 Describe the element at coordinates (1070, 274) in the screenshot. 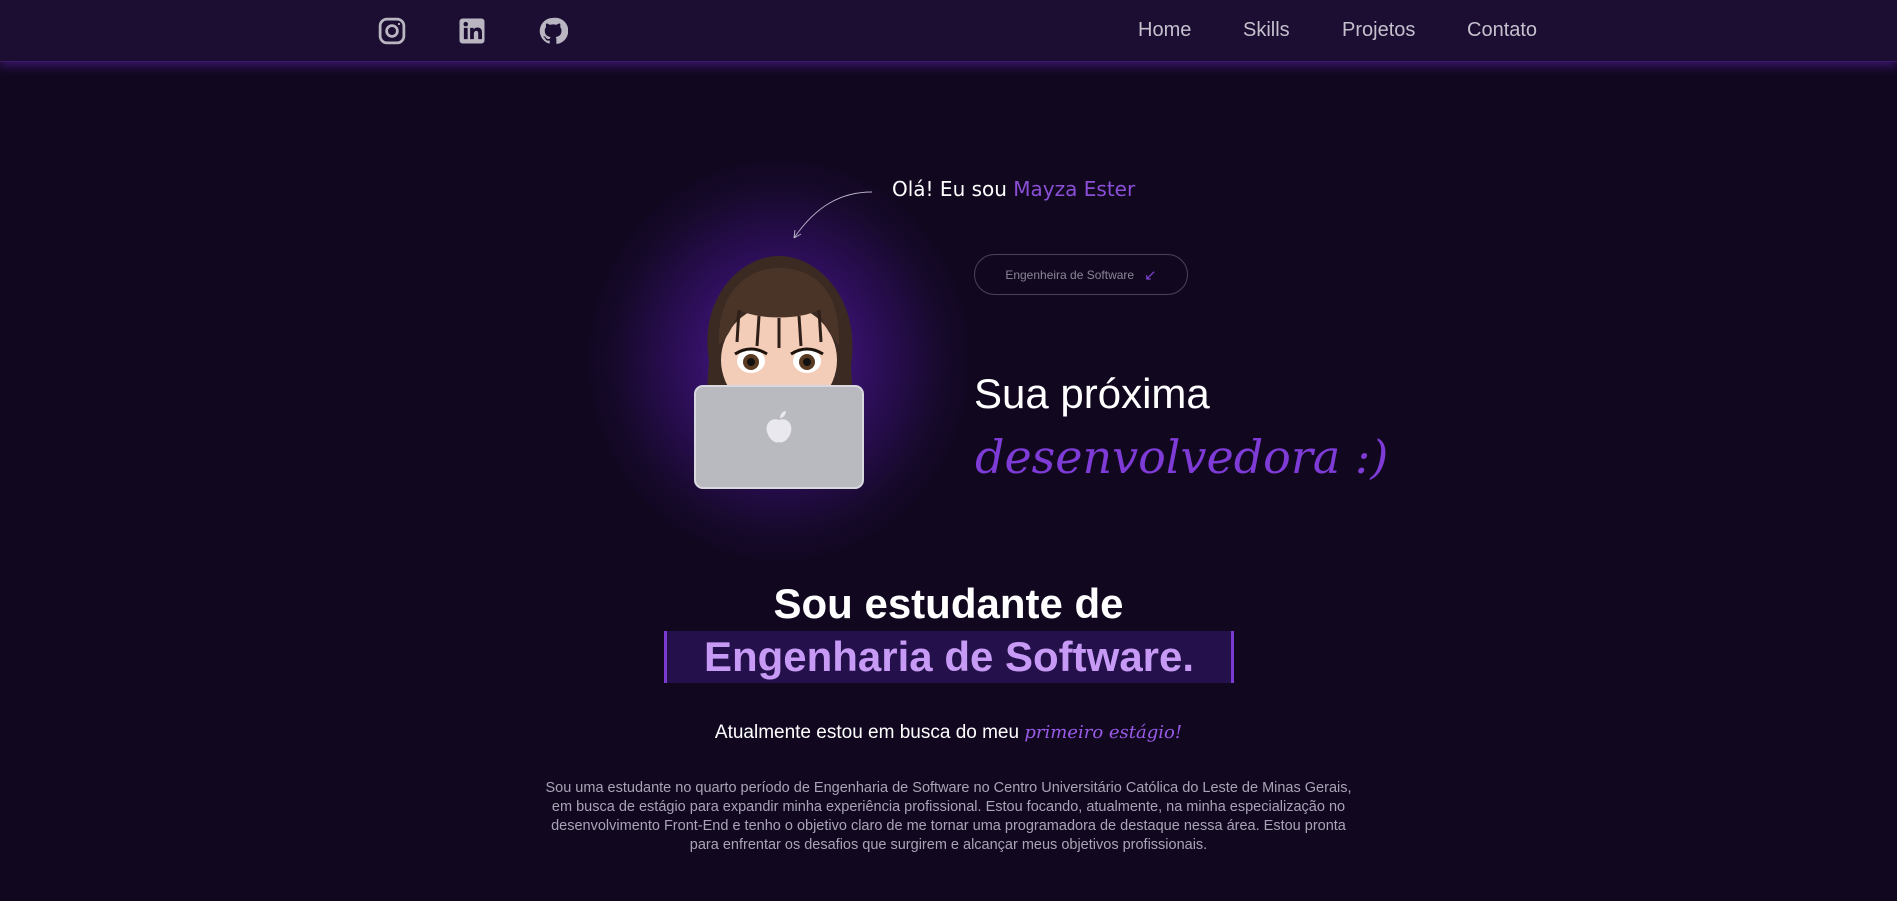

I see `role-pill-label: Engenheira de Software` at that location.